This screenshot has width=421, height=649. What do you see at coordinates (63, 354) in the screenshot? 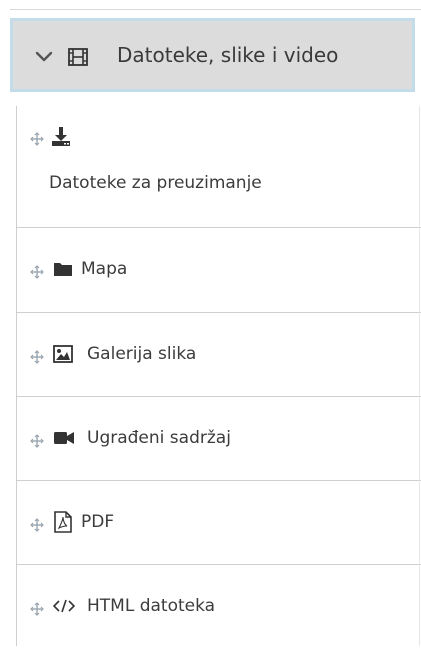
I see `image-icon` at bounding box center [63, 354].